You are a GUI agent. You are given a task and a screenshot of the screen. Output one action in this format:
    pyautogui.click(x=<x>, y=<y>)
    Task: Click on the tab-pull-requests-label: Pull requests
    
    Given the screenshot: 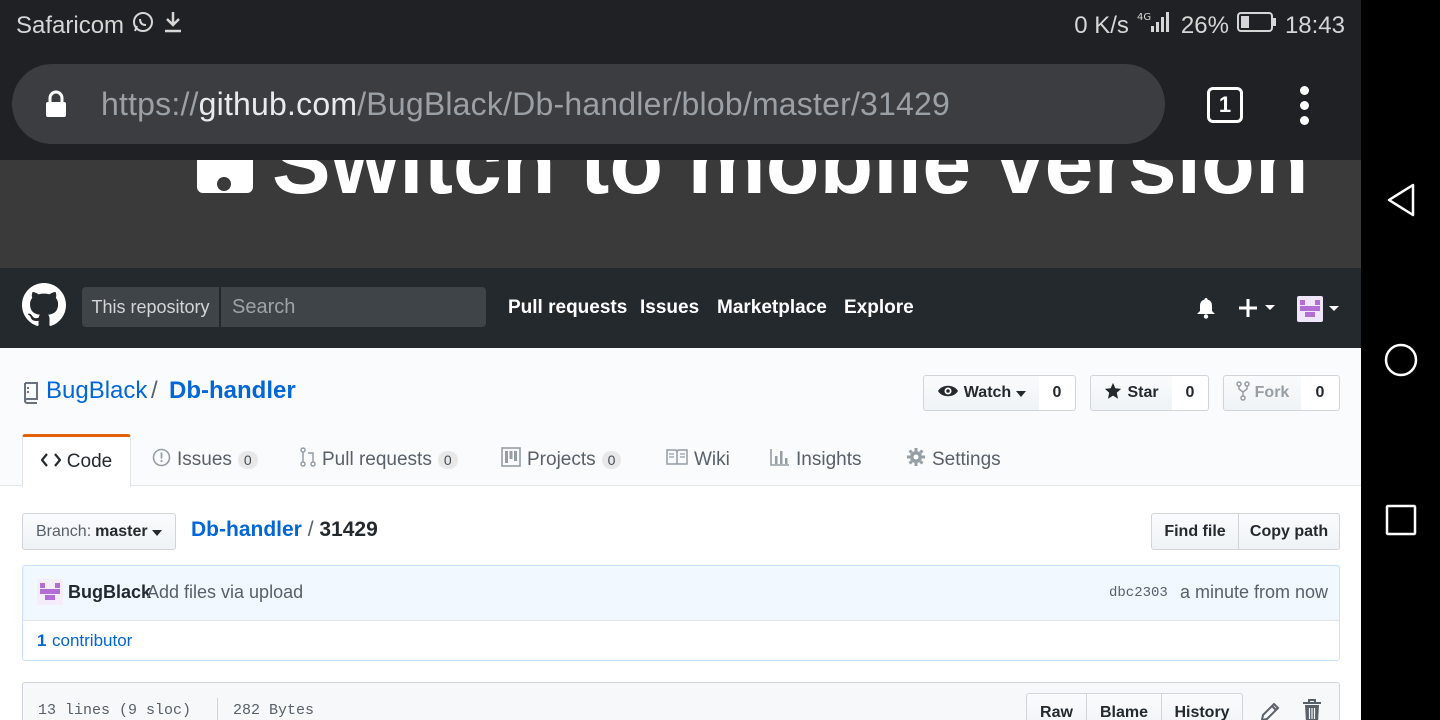 What is the action you would take?
    pyautogui.click(x=377, y=459)
    